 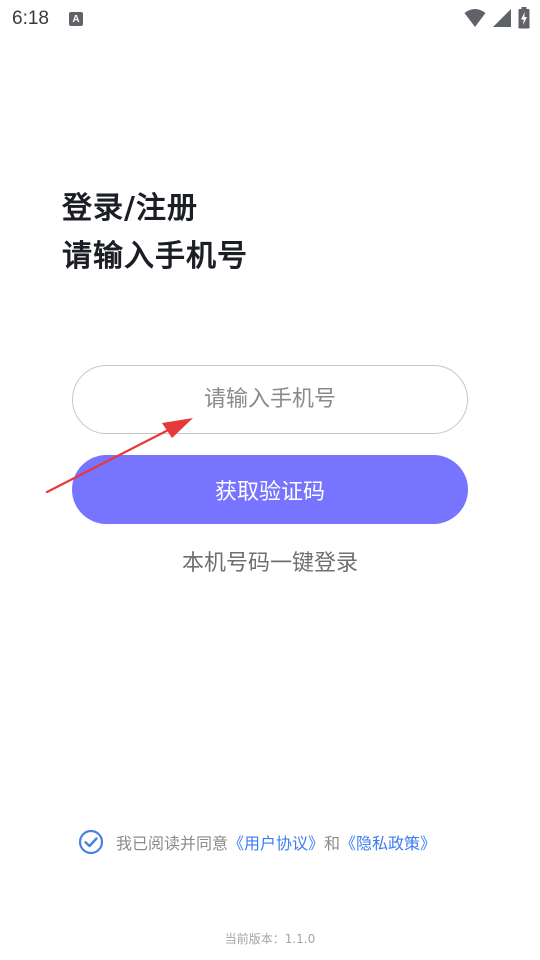 I want to click on battery-charging-icon, so click(x=524, y=18).